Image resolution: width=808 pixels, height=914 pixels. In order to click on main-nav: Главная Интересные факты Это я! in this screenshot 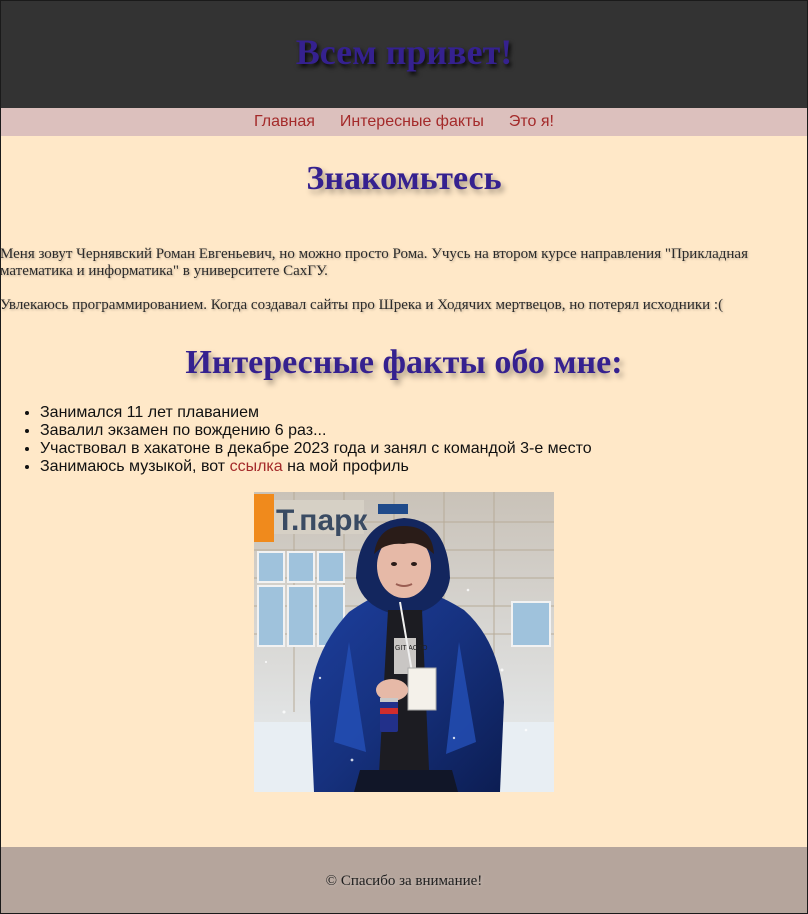, I will do `click(404, 122)`.